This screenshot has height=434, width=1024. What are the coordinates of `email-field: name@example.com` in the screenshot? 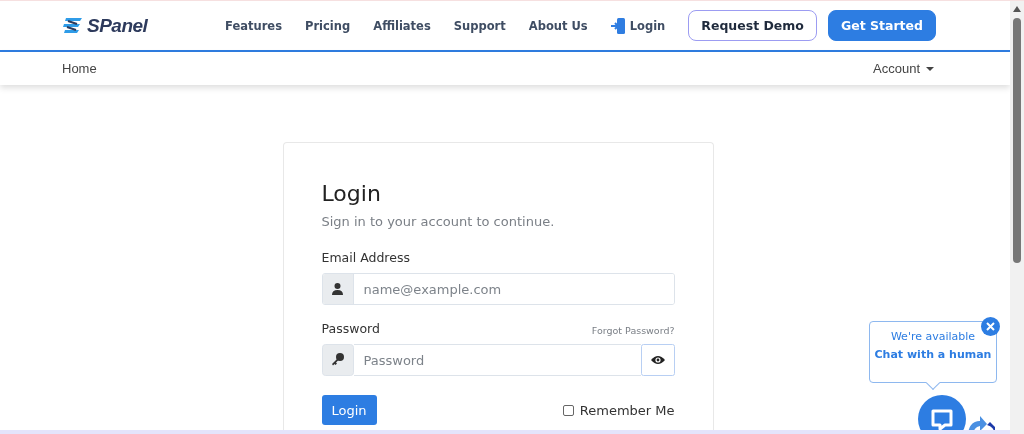 It's located at (498, 289).